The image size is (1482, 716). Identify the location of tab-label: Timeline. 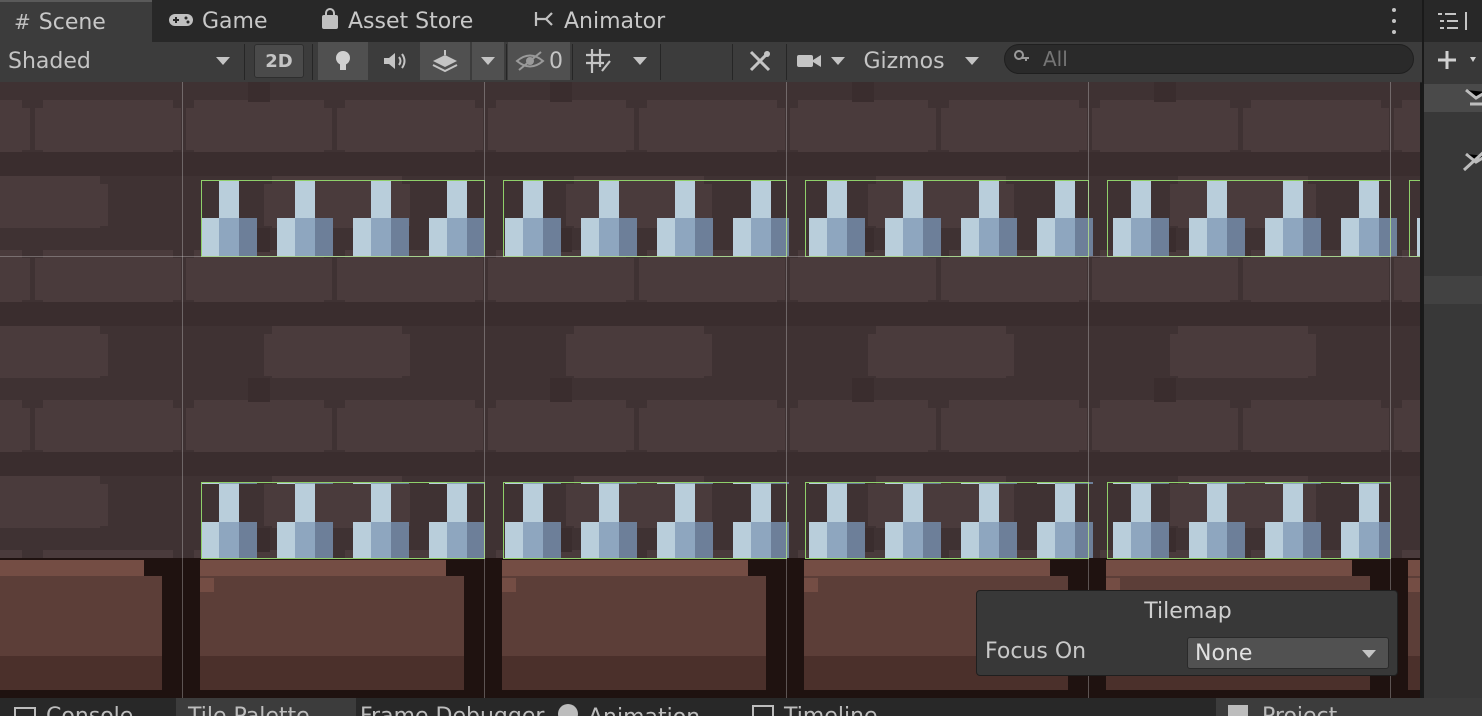
(831, 710).